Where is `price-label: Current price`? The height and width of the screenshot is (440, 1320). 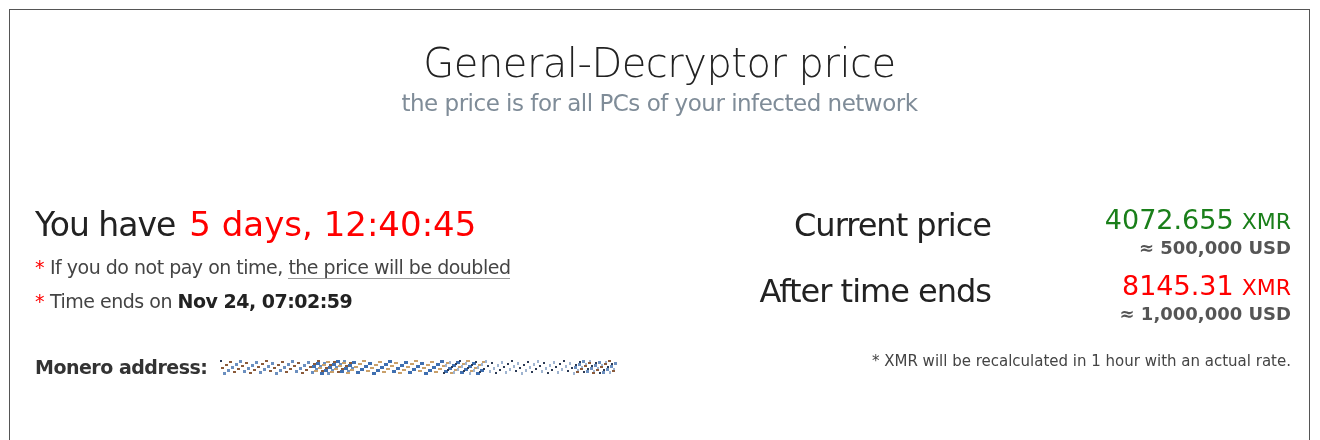 price-label: Current price is located at coordinates (892, 225).